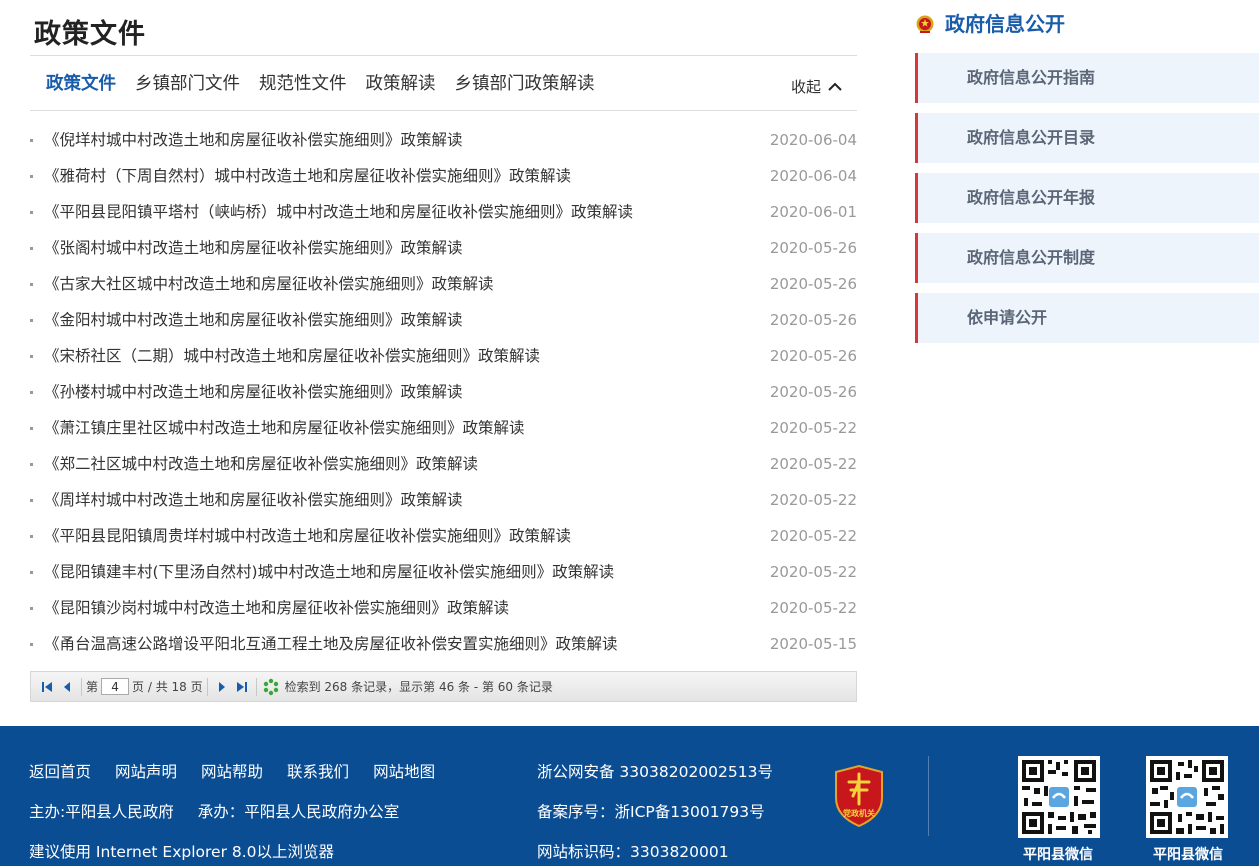 The width and height of the screenshot is (1259, 866). Describe the element at coordinates (633, 852) in the screenshot. I see `footer-site-code: 网站标识码：3303820001` at that location.